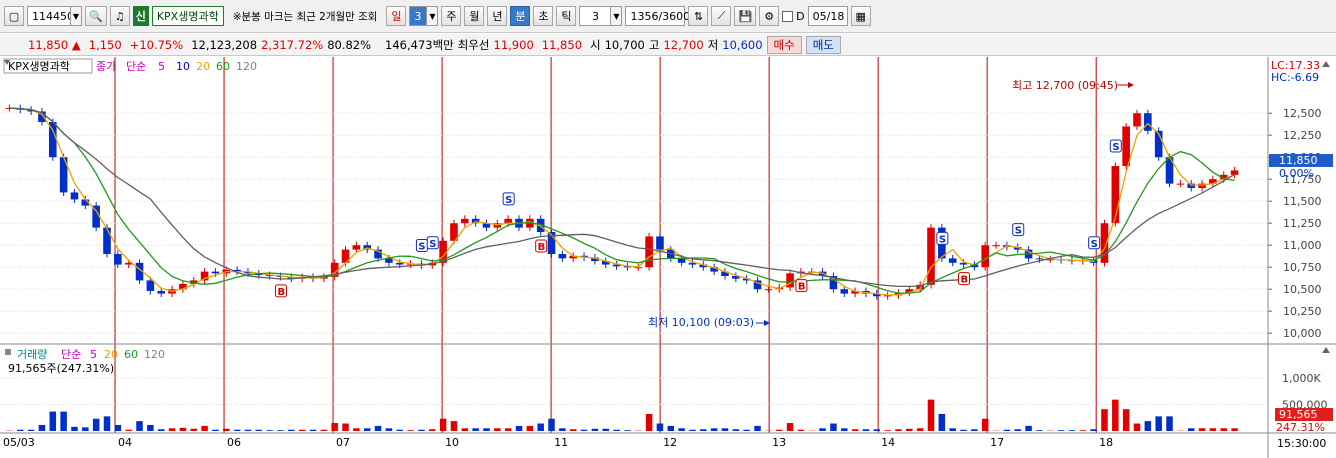 This screenshot has width=1336, height=458. What do you see at coordinates (520, 16) in the screenshot?
I see `tab-minute: 분` at bounding box center [520, 16].